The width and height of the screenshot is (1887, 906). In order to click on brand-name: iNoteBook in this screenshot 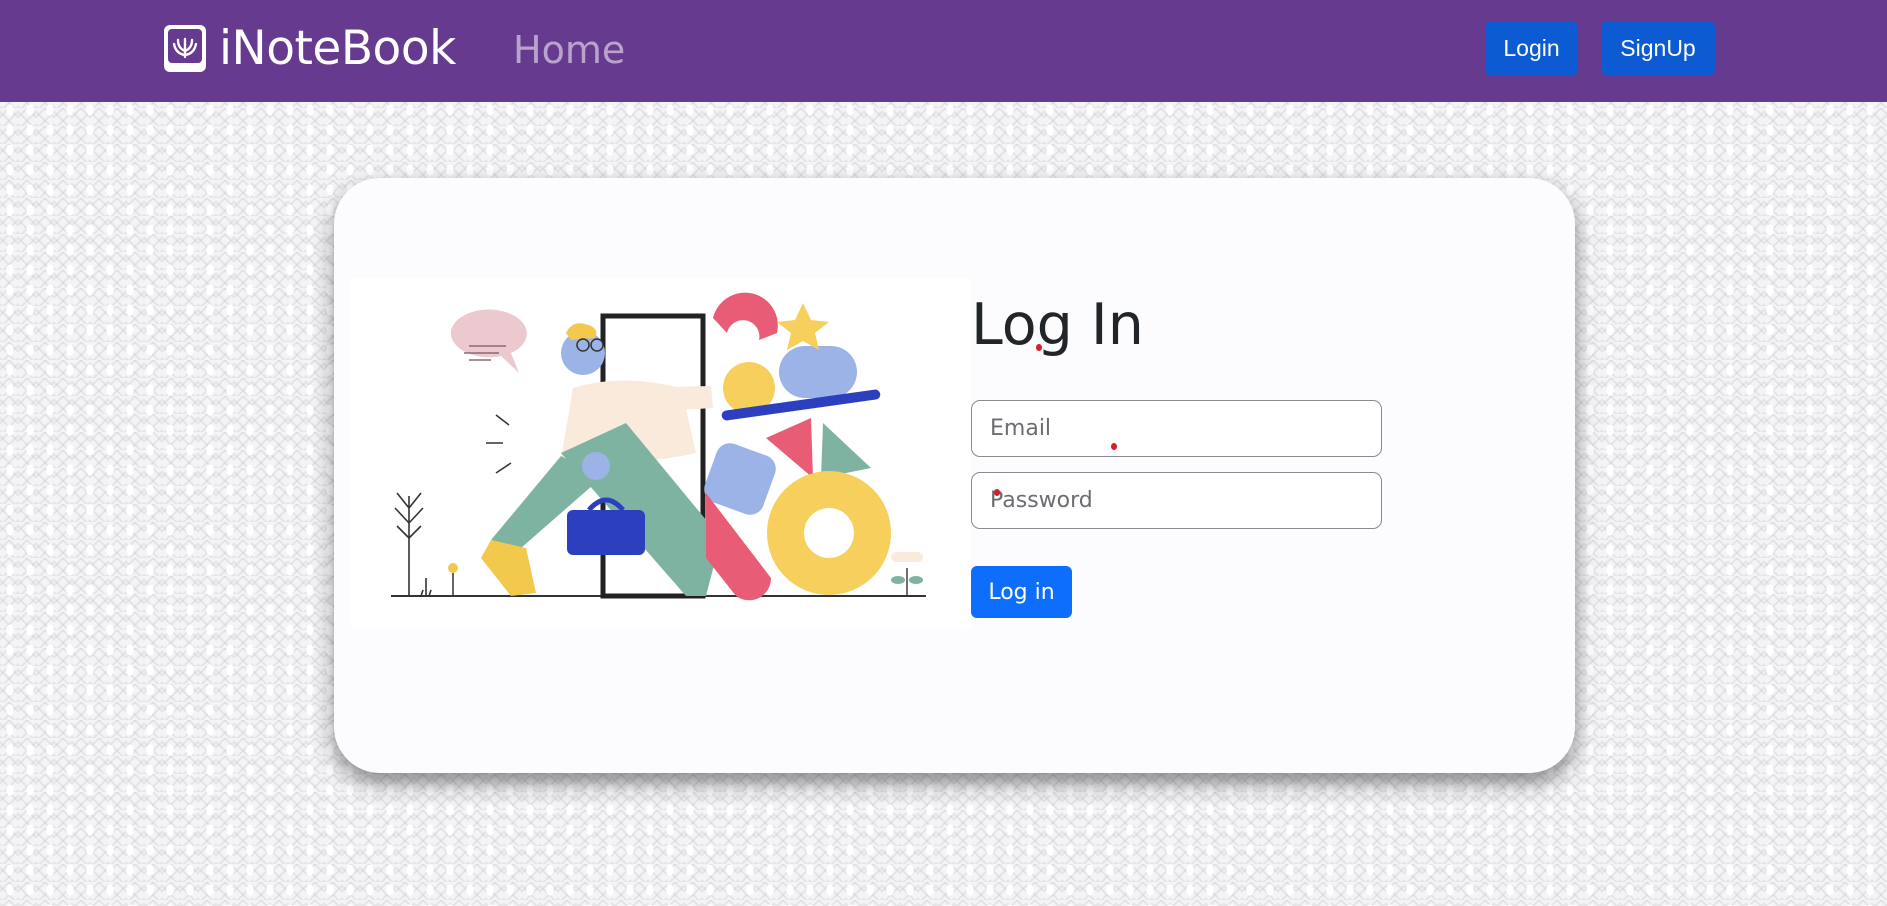, I will do `click(337, 49)`.